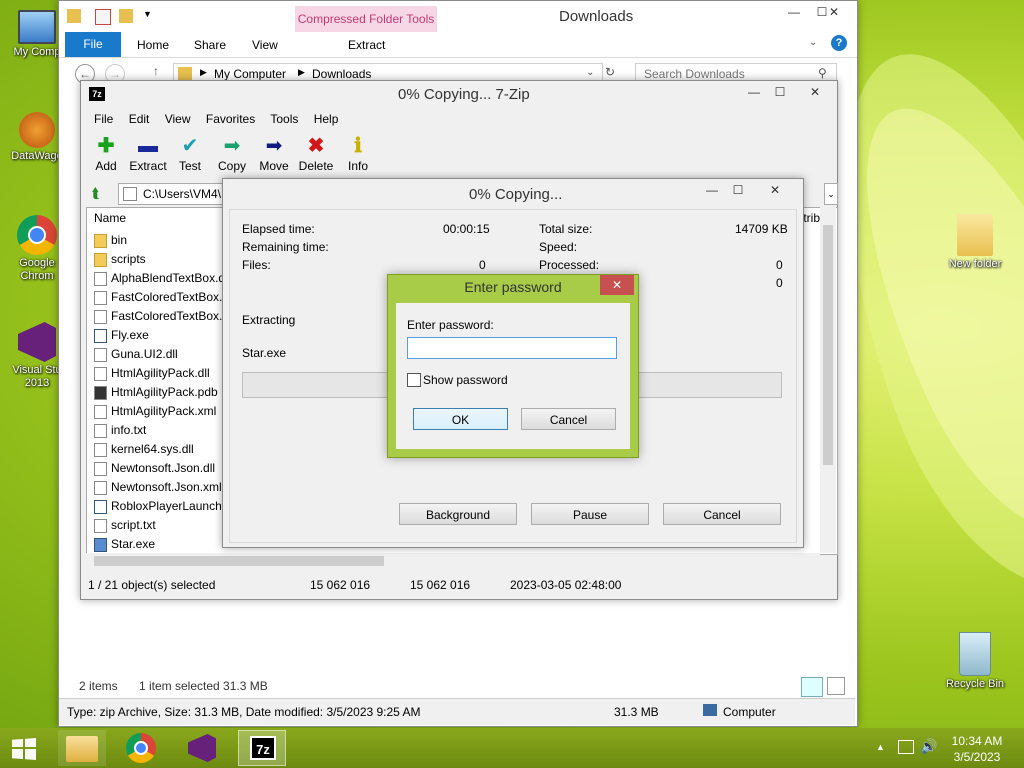 The width and height of the screenshot is (1024, 768). Describe the element at coordinates (182, 194) in the screenshot. I see `path-text: C:\Users\VM4\` at that location.